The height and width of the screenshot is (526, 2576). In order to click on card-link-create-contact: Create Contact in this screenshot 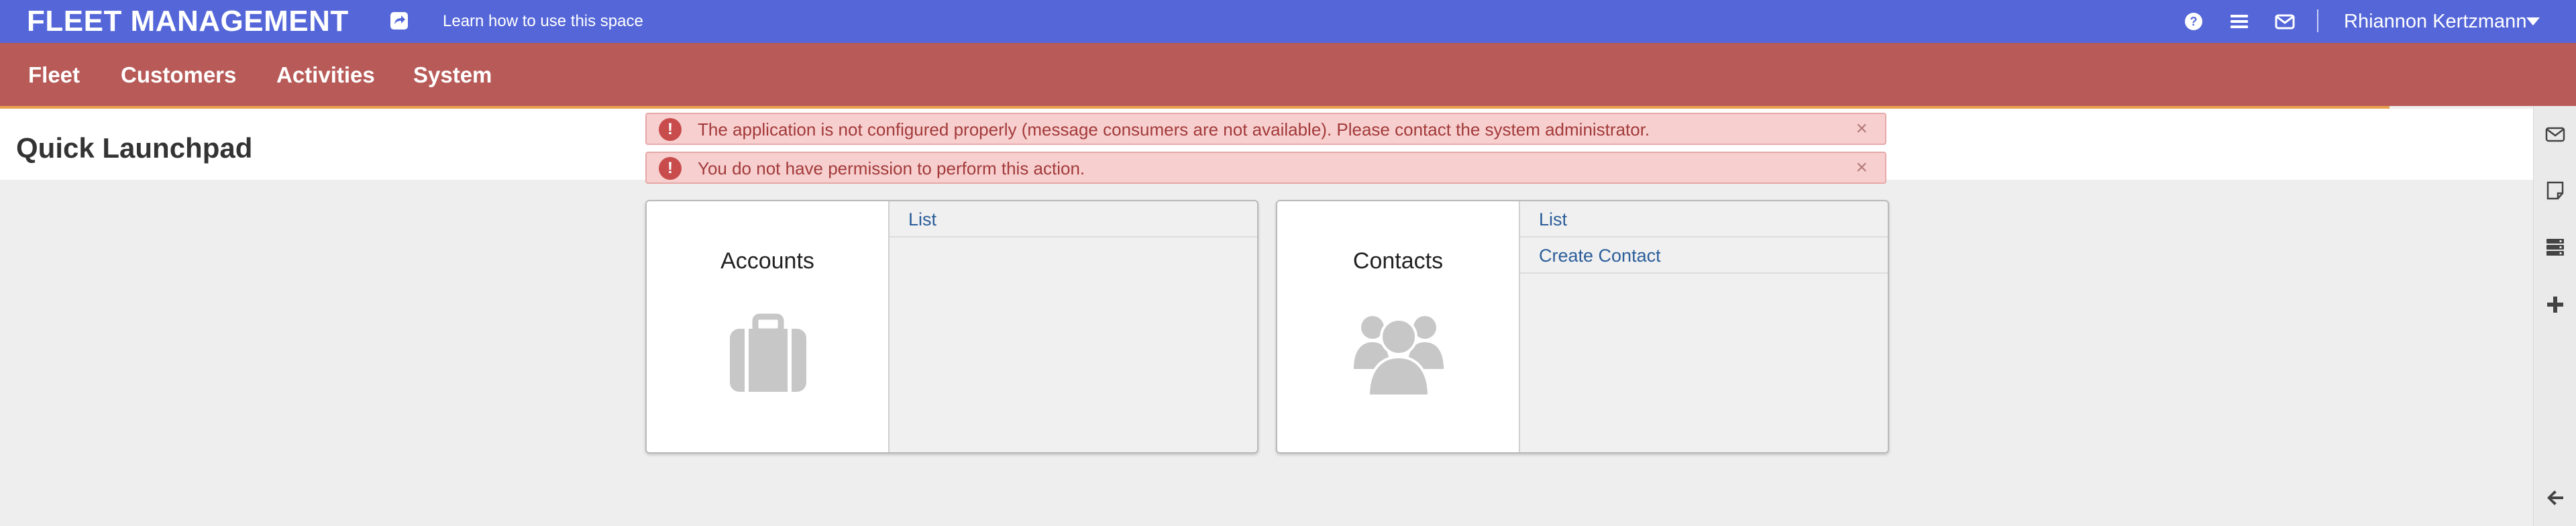, I will do `click(1704, 256)`.